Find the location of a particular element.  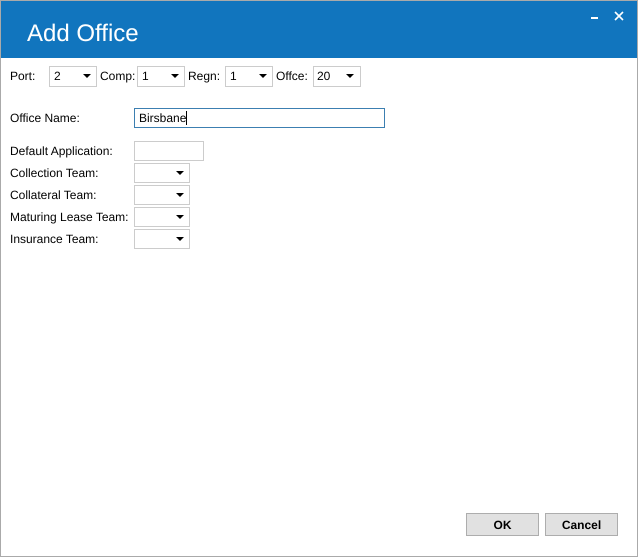

selector-label: Port: is located at coordinates (23, 76).